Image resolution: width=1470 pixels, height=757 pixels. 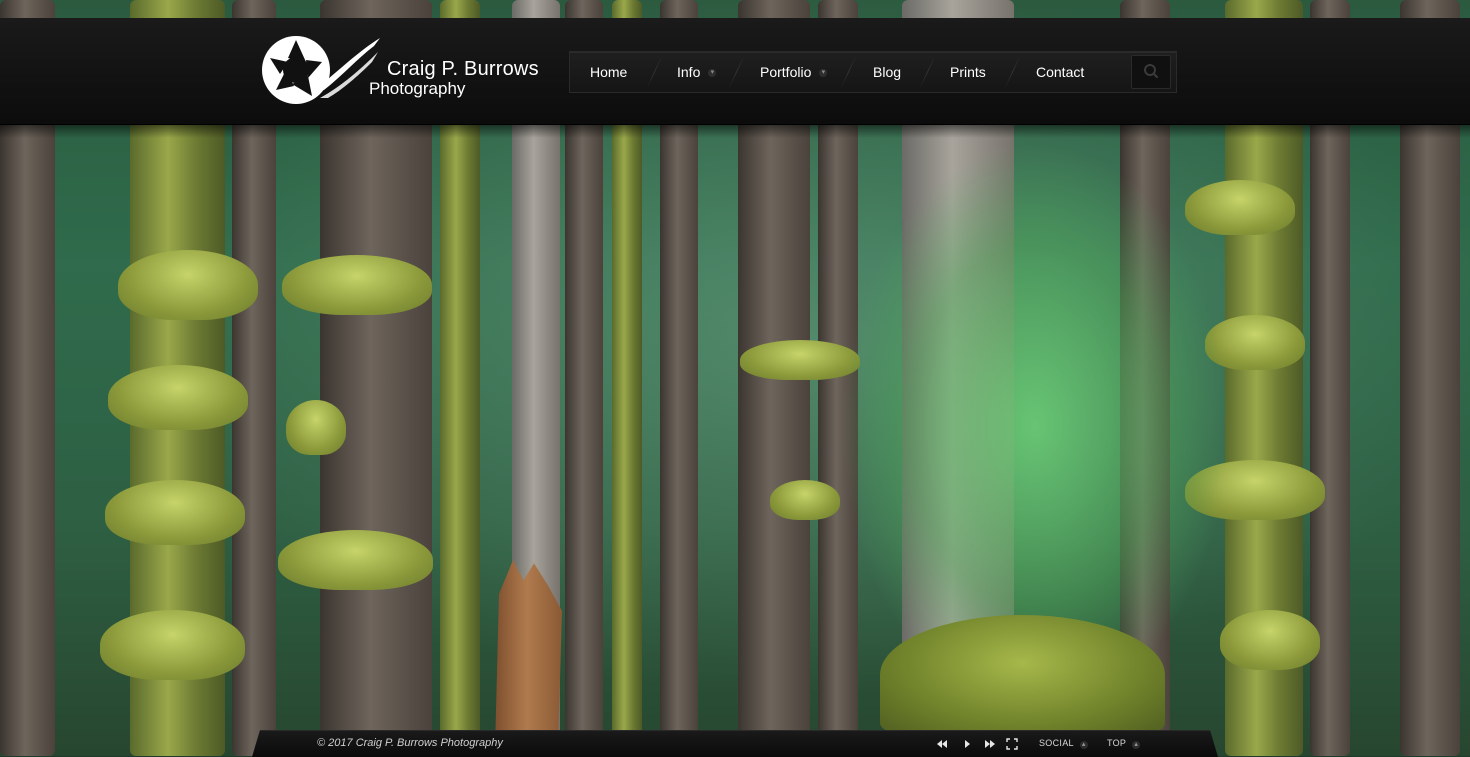 I want to click on next-button, so click(x=990, y=744).